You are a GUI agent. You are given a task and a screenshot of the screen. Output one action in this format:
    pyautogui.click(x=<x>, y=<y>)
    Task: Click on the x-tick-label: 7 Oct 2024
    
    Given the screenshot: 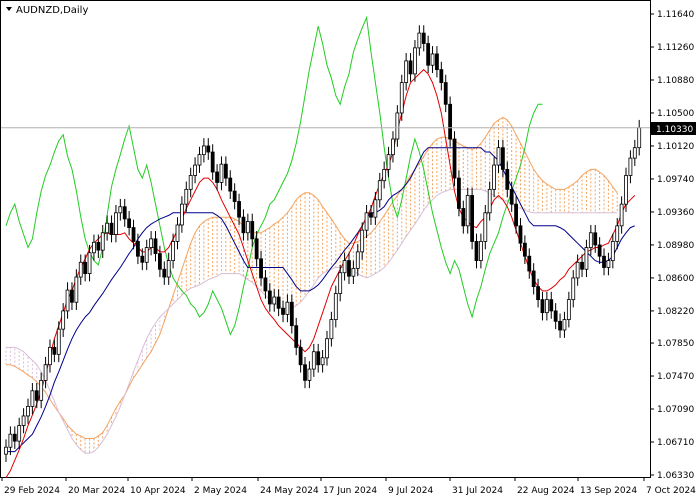 What is the action you would take?
    pyautogui.click(x=671, y=491)
    